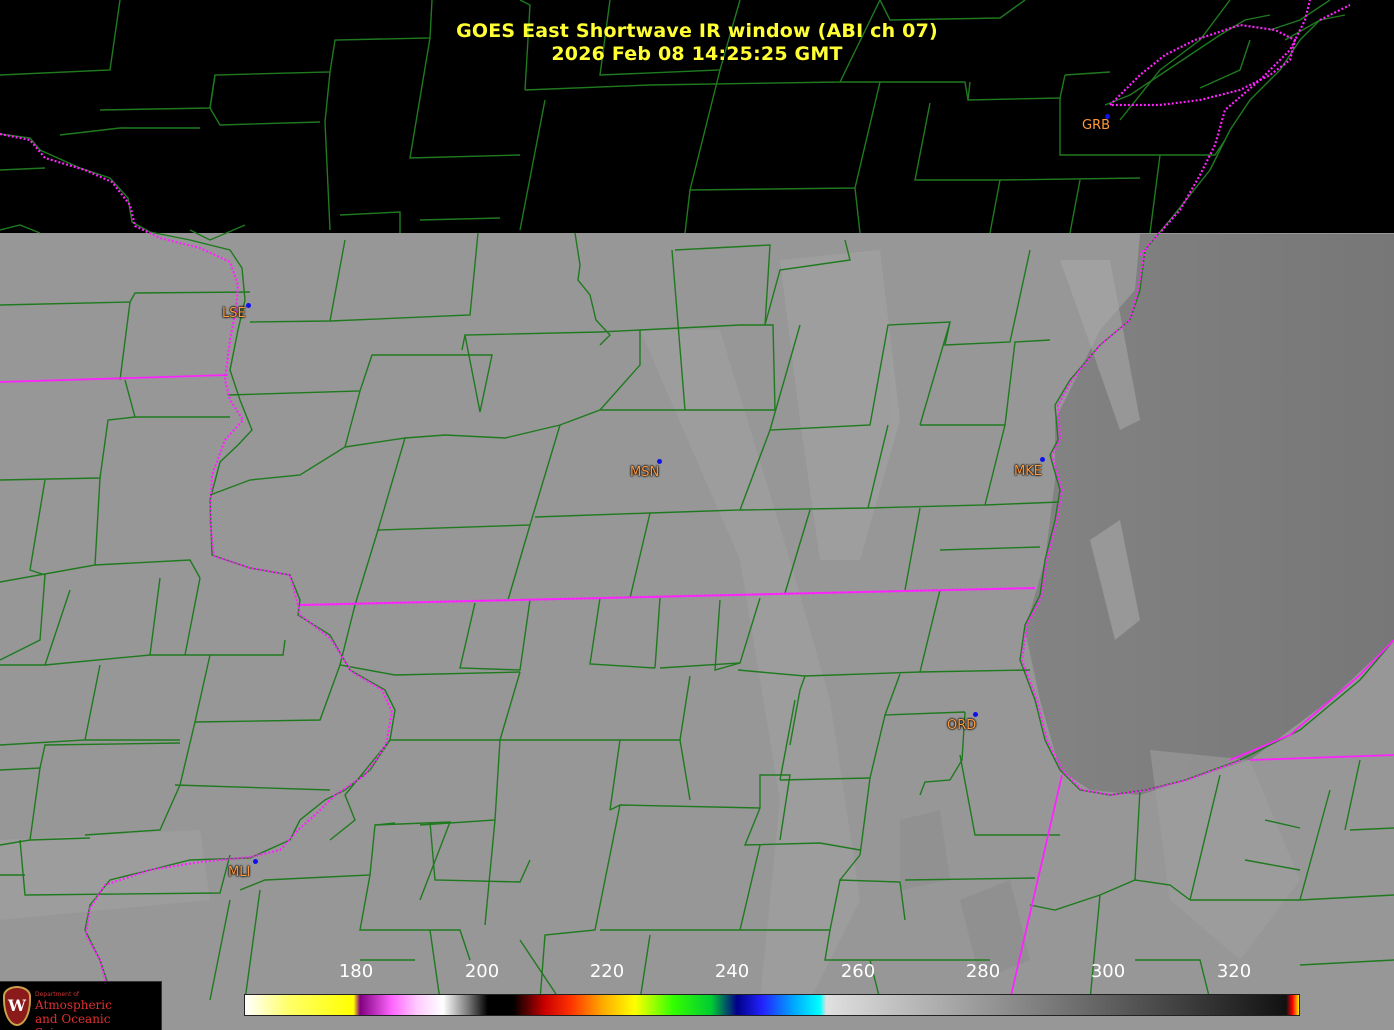 The height and width of the screenshot is (1030, 1394). What do you see at coordinates (1096, 125) in the screenshot?
I see `station-label-grb: GRB` at bounding box center [1096, 125].